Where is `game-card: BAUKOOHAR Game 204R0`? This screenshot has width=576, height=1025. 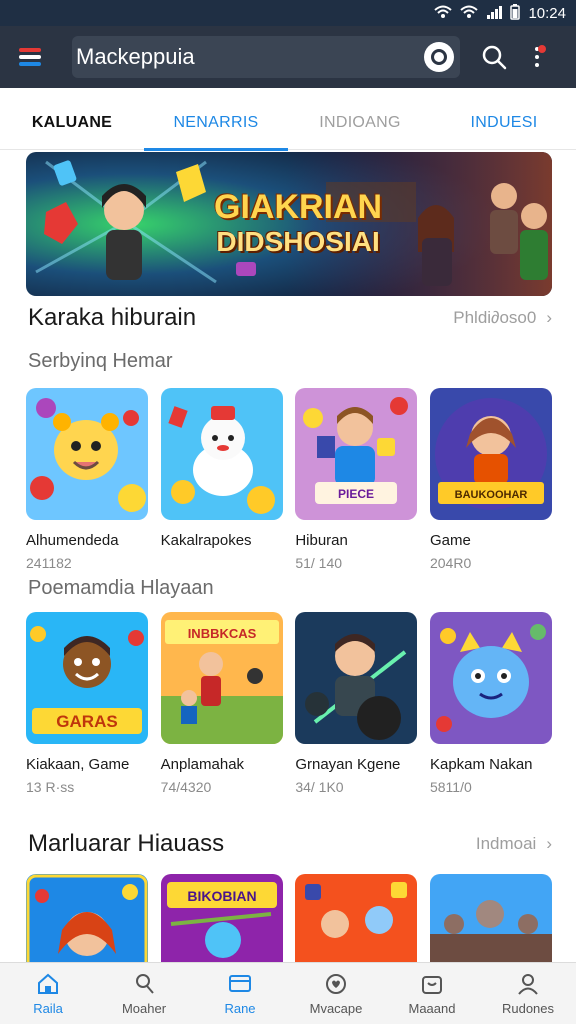
game-card: BAUKOOHAR Game 204R0 is located at coordinates (490, 479).